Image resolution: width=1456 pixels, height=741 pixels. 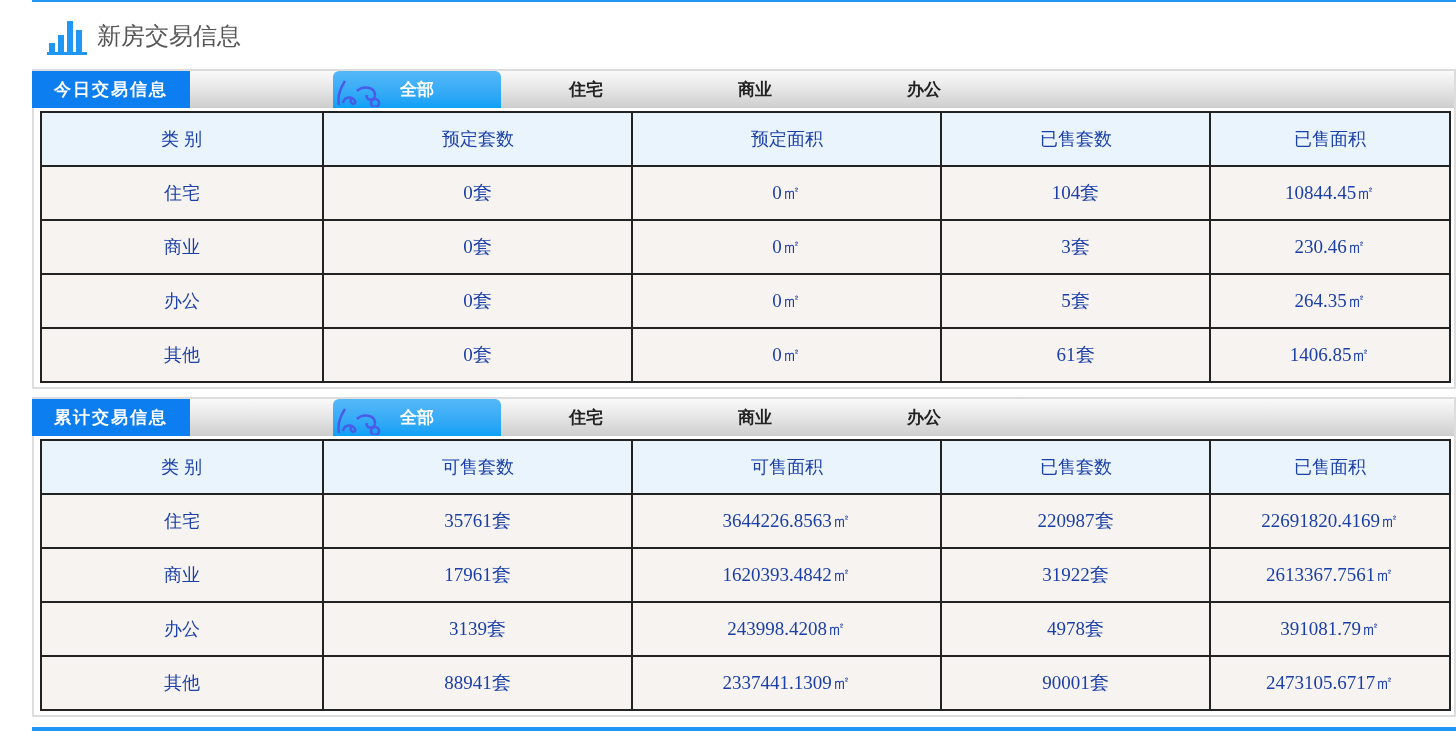 What do you see at coordinates (1330, 629) in the screenshot?
I see `table-cell: 391081.79㎡` at bounding box center [1330, 629].